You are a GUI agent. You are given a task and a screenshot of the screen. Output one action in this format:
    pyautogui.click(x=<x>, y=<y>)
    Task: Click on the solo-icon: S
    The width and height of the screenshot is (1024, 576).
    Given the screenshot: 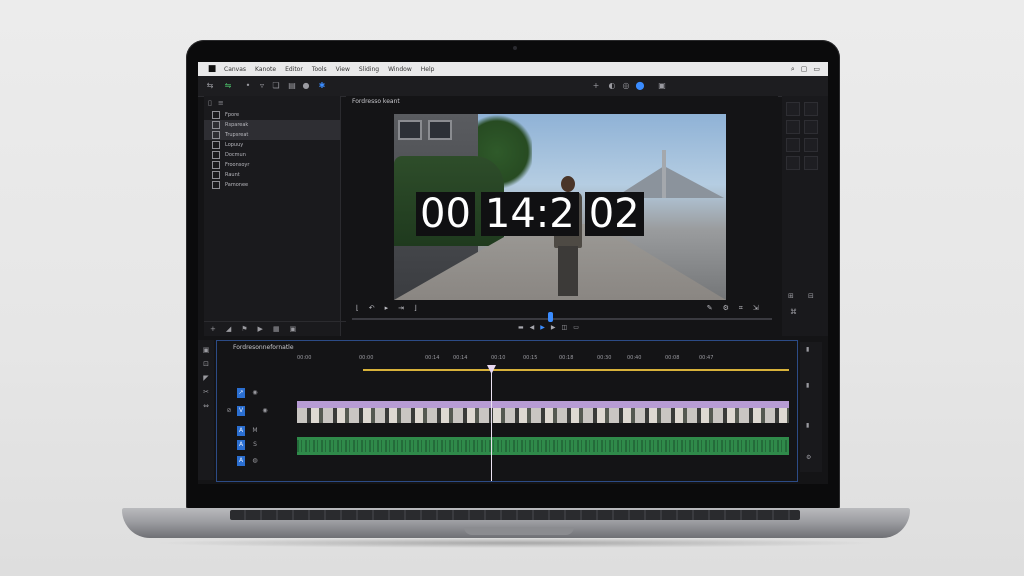 What is the action you would take?
    pyautogui.click(x=255, y=445)
    